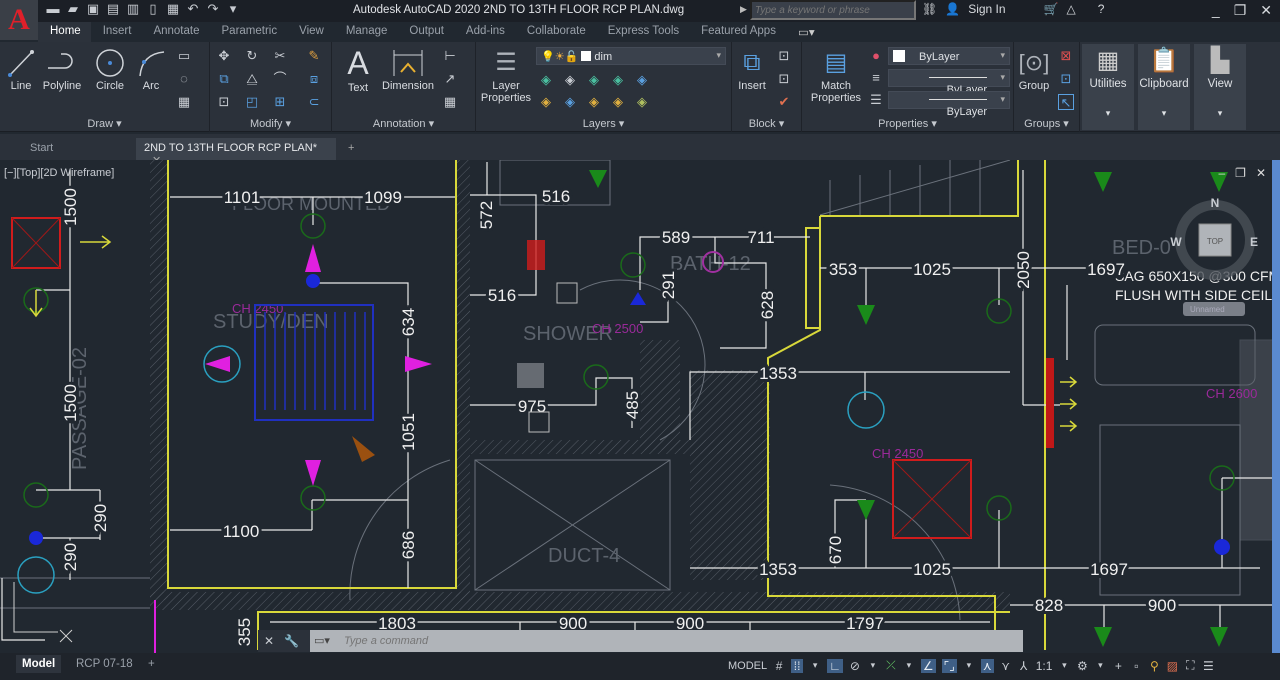 This screenshot has height=680, width=1280. I want to click on new-file-icon: ▬, so click(53, 9).